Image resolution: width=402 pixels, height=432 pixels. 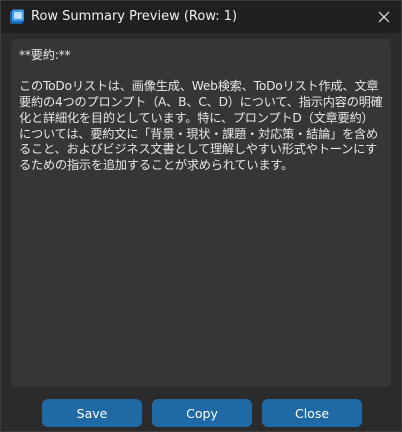 I want to click on save-button: Save, so click(x=92, y=413).